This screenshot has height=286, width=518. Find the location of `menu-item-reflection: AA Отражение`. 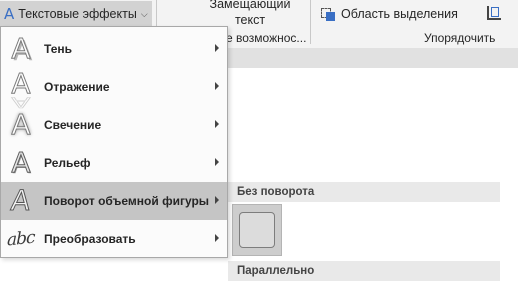

menu-item-reflection: AA Отражение is located at coordinates (114, 89).